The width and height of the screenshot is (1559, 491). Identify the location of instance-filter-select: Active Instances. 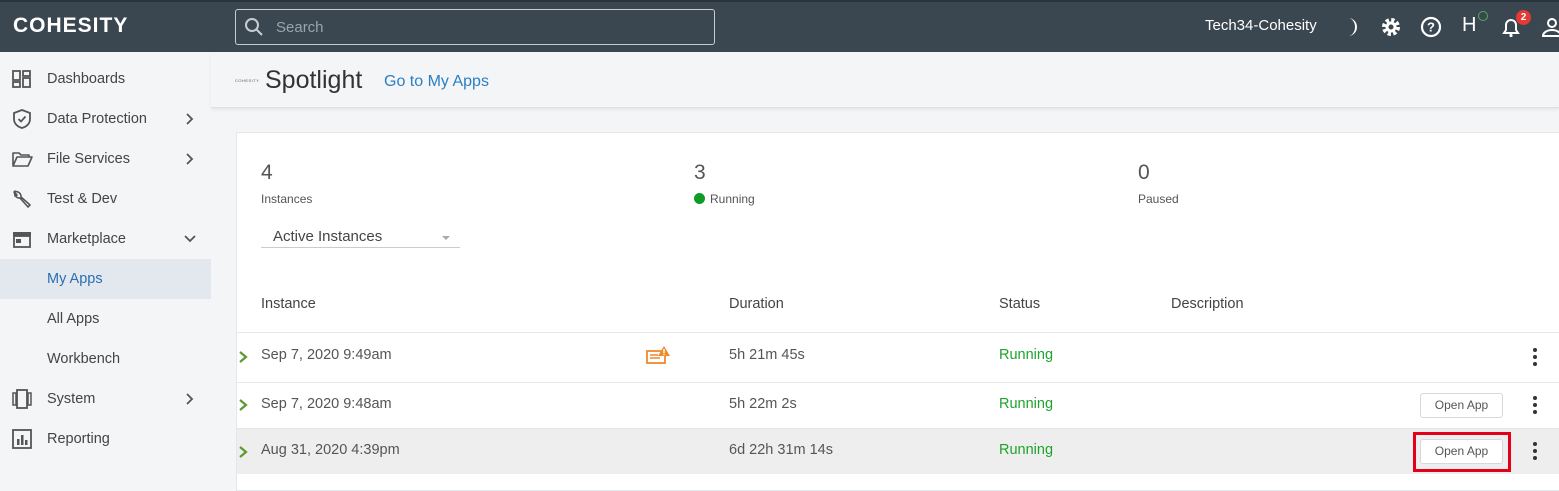
(360, 237).